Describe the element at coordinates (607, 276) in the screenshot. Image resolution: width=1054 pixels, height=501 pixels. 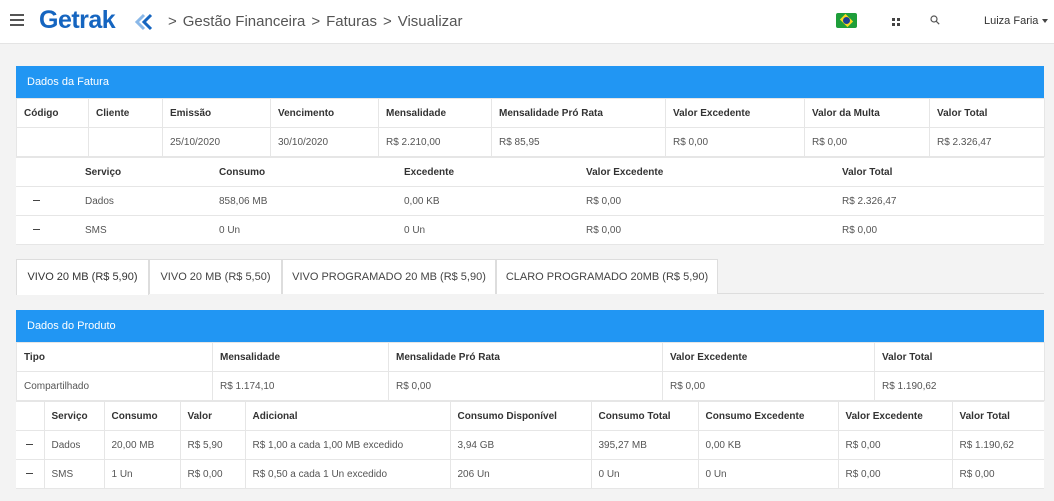
I see `tab-claro-programado-20mb: CLARO PROGRAMADO 20MB (R$ 5,90)` at that location.